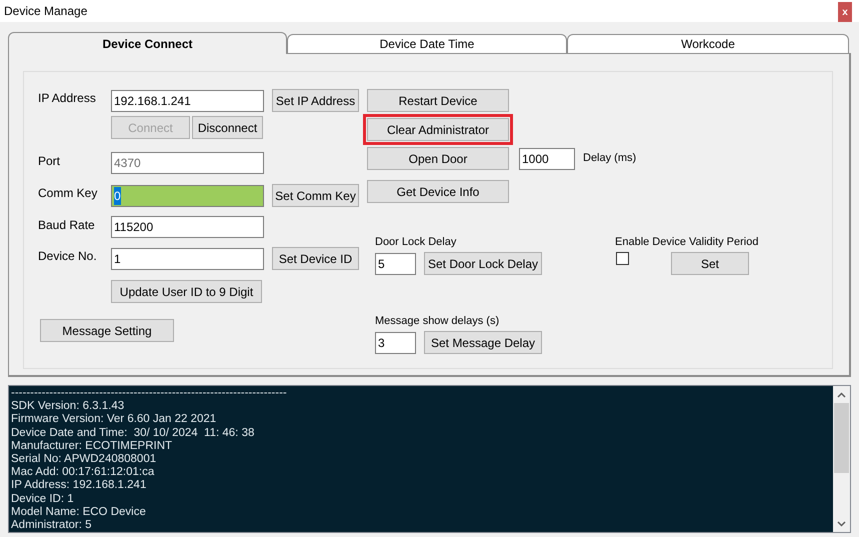  I want to click on scrollbar, so click(841, 459).